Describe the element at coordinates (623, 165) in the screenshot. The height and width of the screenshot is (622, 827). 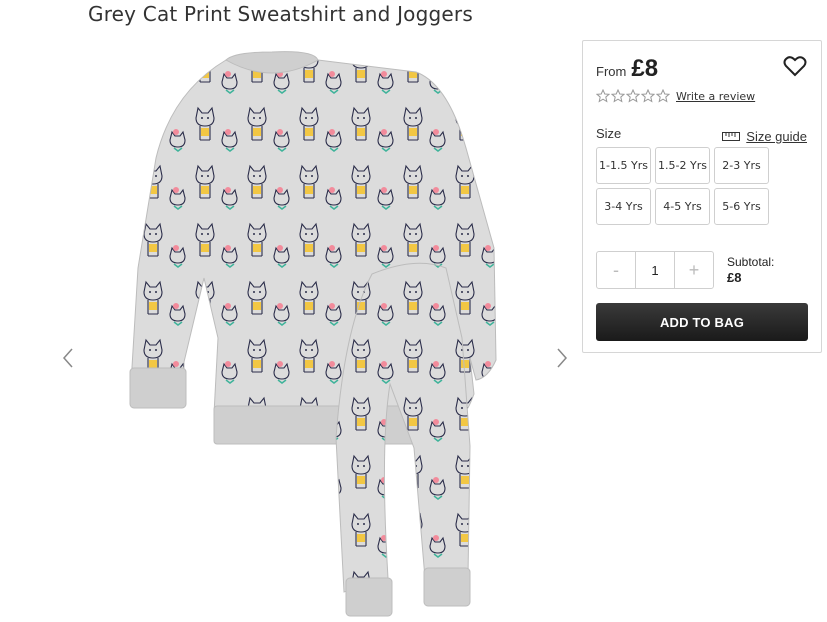
I see `size-option: 1-1.5 Yrs` at that location.